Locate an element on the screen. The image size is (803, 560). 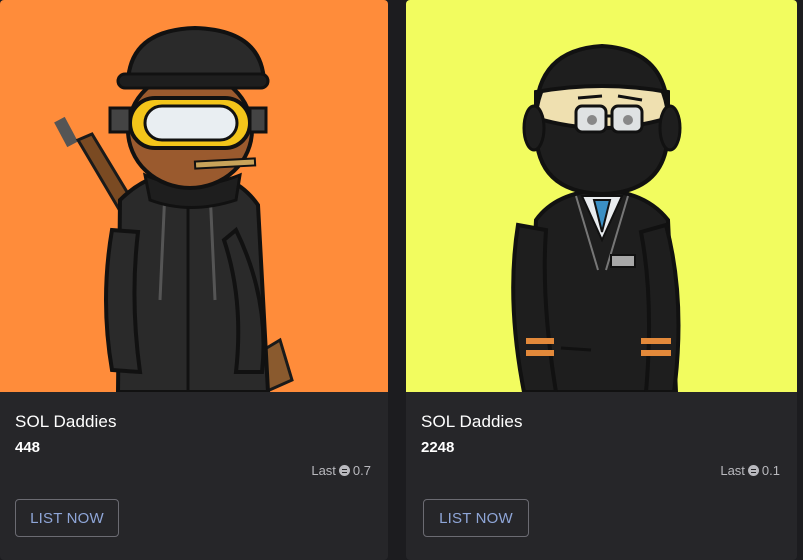
token-id: 2248 is located at coordinates (438, 447).